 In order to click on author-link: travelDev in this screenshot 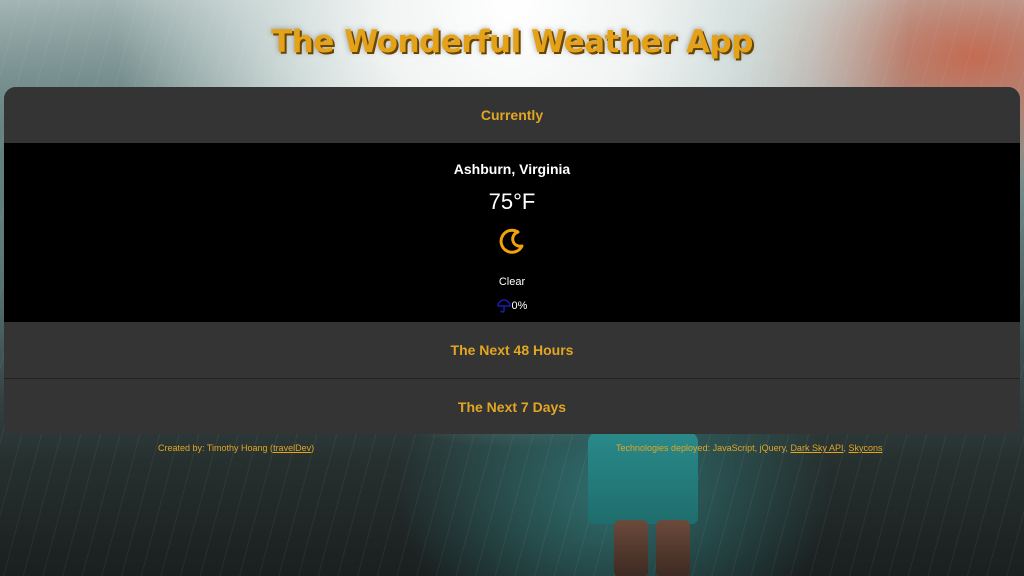, I will do `click(292, 448)`.